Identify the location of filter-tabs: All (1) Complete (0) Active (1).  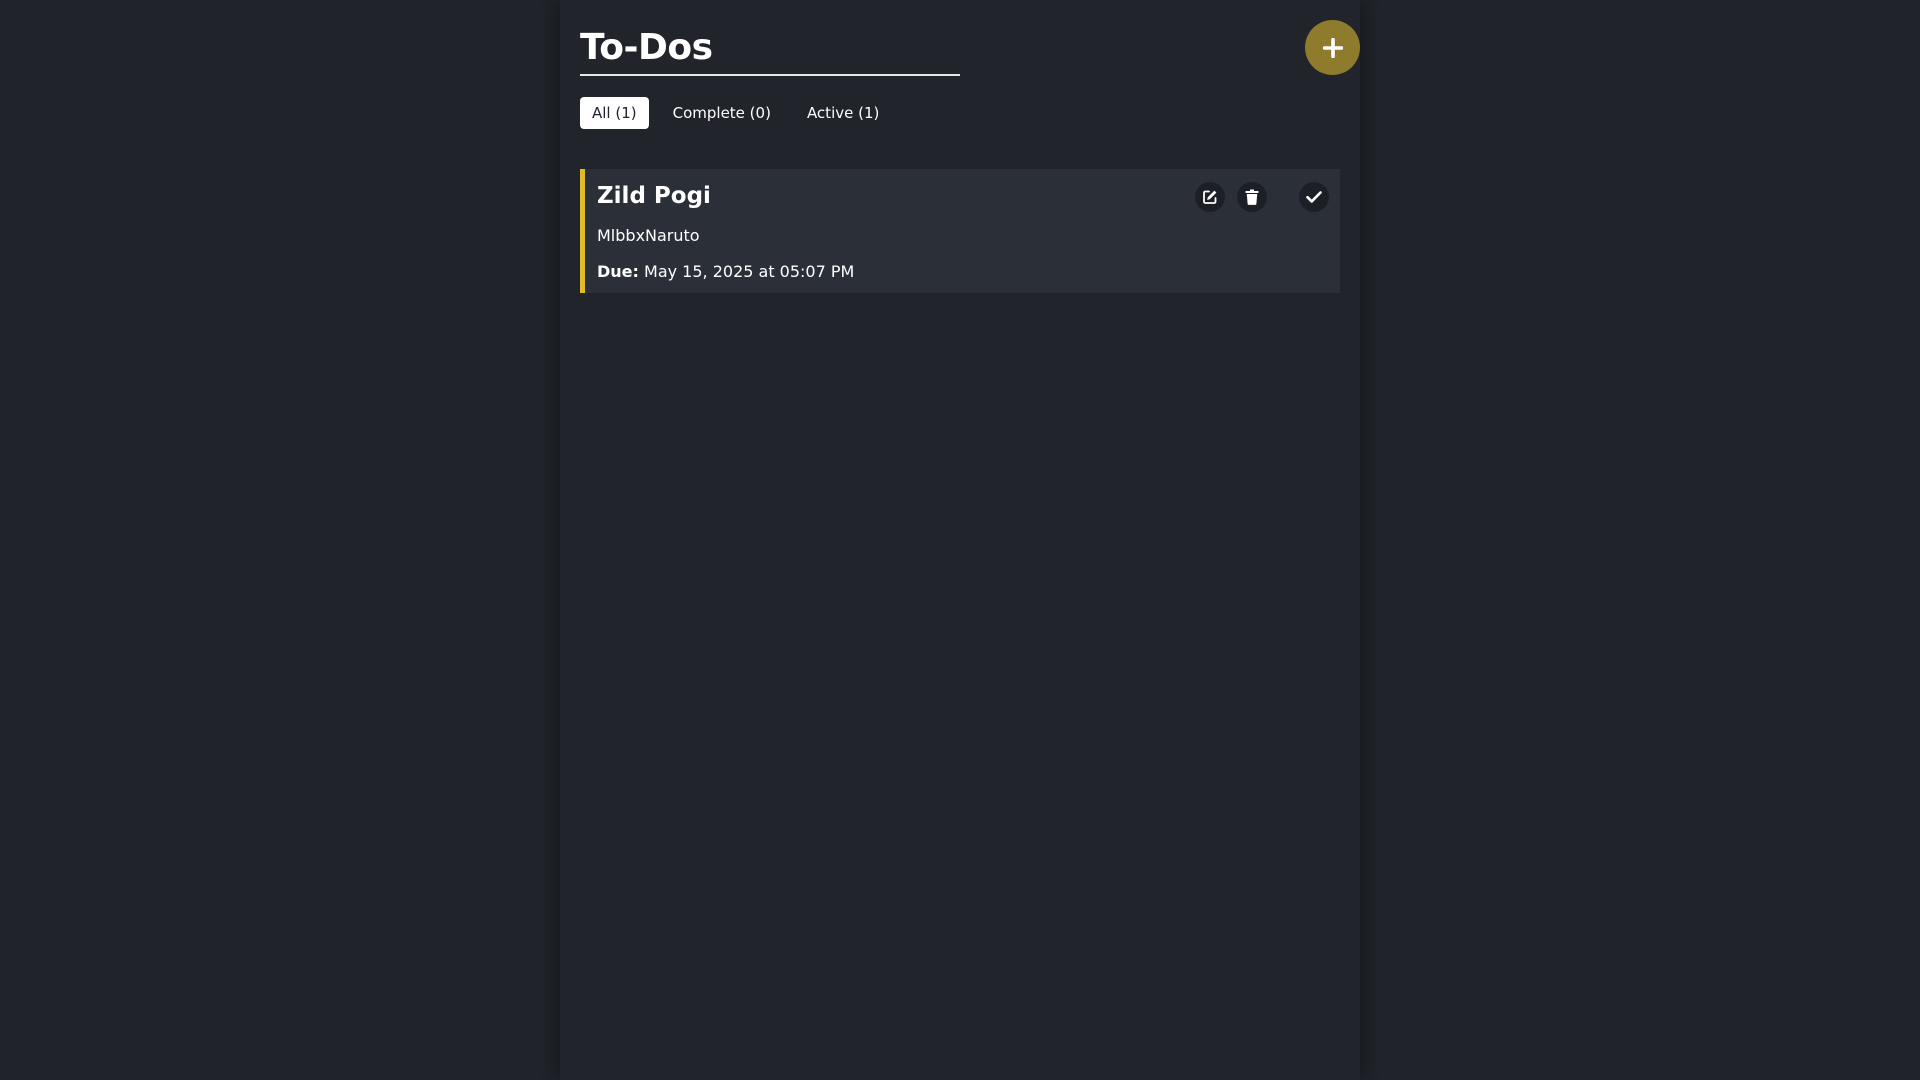
(735, 113).